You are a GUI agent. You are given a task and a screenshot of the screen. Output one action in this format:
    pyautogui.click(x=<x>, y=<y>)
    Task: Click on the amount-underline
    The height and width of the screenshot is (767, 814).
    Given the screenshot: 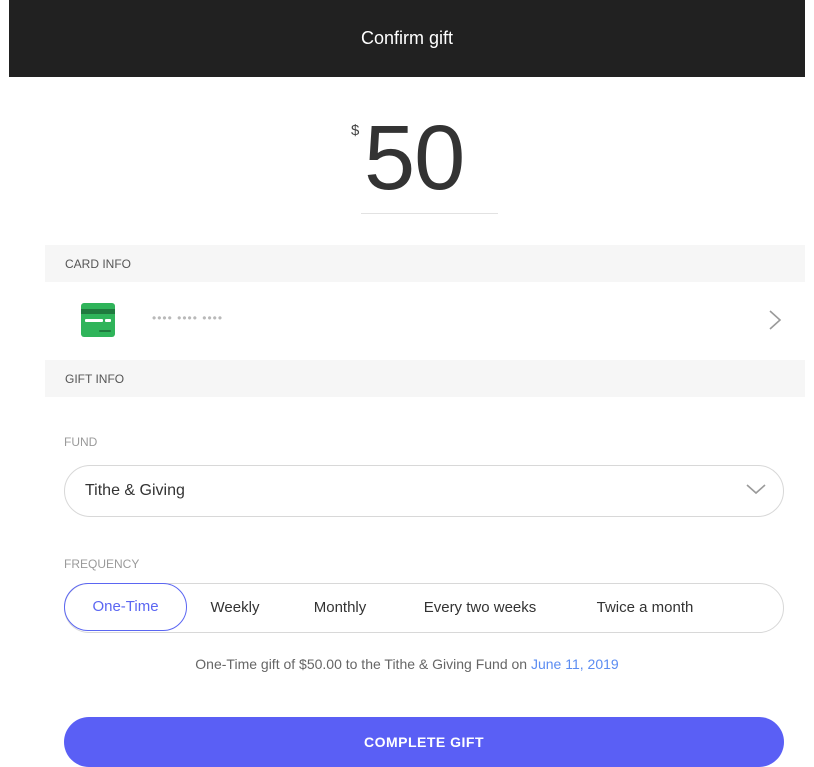 What is the action you would take?
    pyautogui.click(x=429, y=213)
    